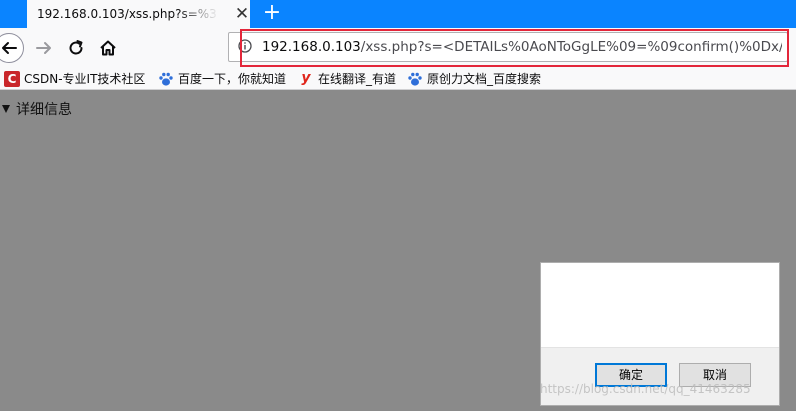 Image resolution: width=796 pixels, height=411 pixels. I want to click on bookmark-csdn: C CSDN-专业IT技术社区, so click(79, 79).